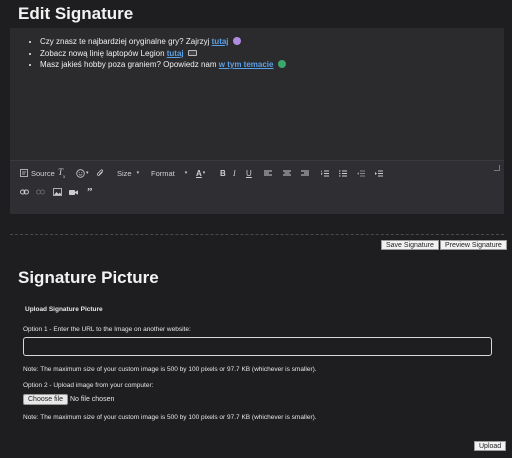 Image resolution: width=512 pixels, height=458 pixels. I want to click on section-divider, so click(257, 234).